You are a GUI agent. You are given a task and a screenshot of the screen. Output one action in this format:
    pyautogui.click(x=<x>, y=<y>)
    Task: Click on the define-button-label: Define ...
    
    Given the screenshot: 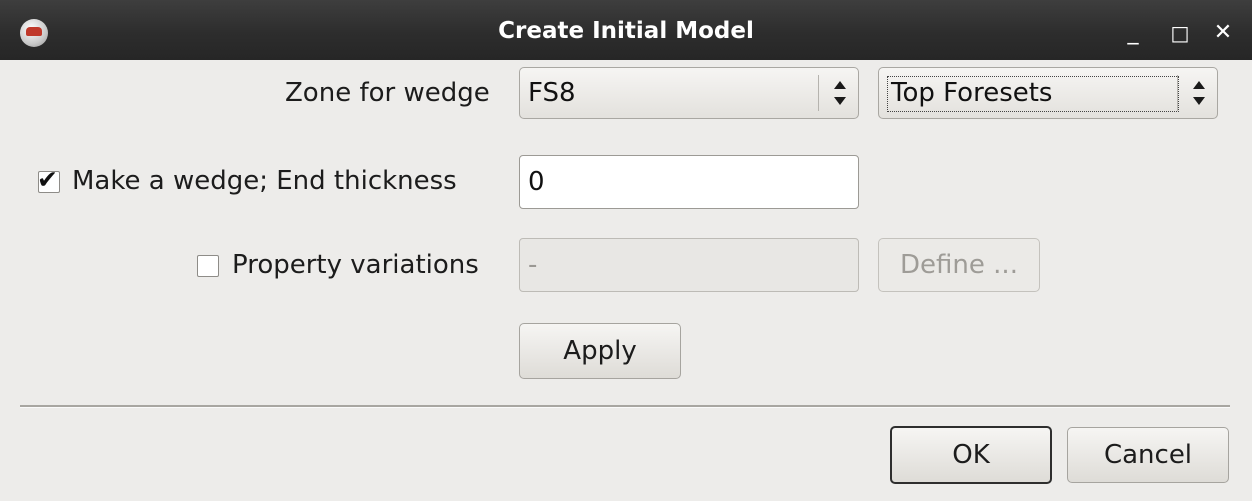 What is the action you would take?
    pyautogui.click(x=959, y=265)
    